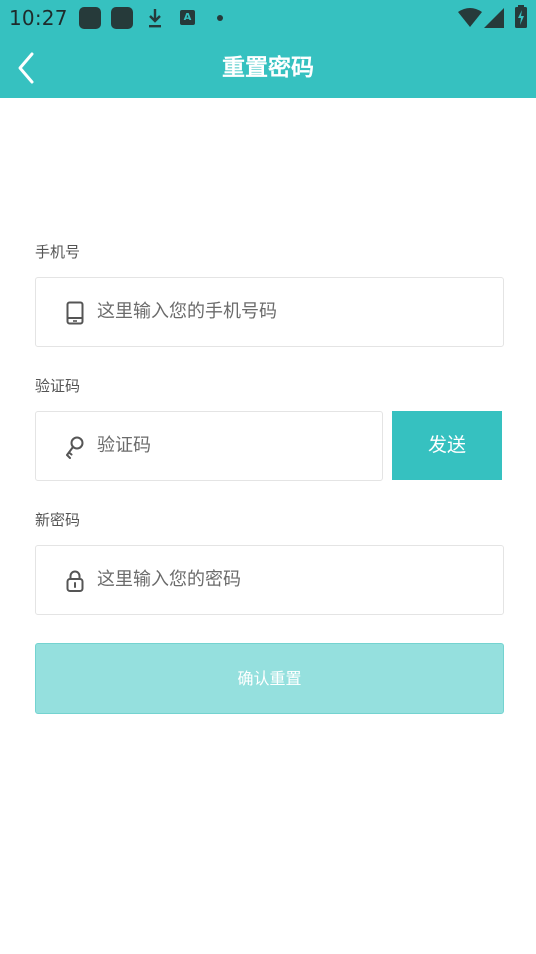 The height and width of the screenshot is (954, 536). What do you see at coordinates (187, 17) in the screenshot?
I see `a-badge-icon: A` at bounding box center [187, 17].